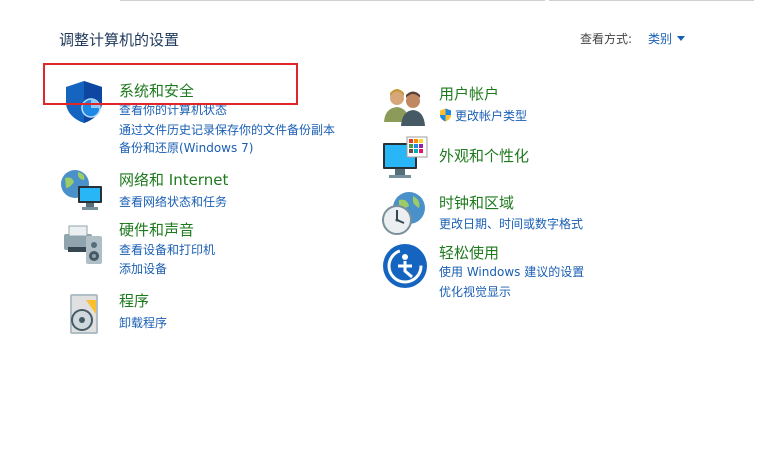 The height and width of the screenshot is (464, 762). I want to click on link-change-account-type: 更改帐户类型, so click(483, 115).